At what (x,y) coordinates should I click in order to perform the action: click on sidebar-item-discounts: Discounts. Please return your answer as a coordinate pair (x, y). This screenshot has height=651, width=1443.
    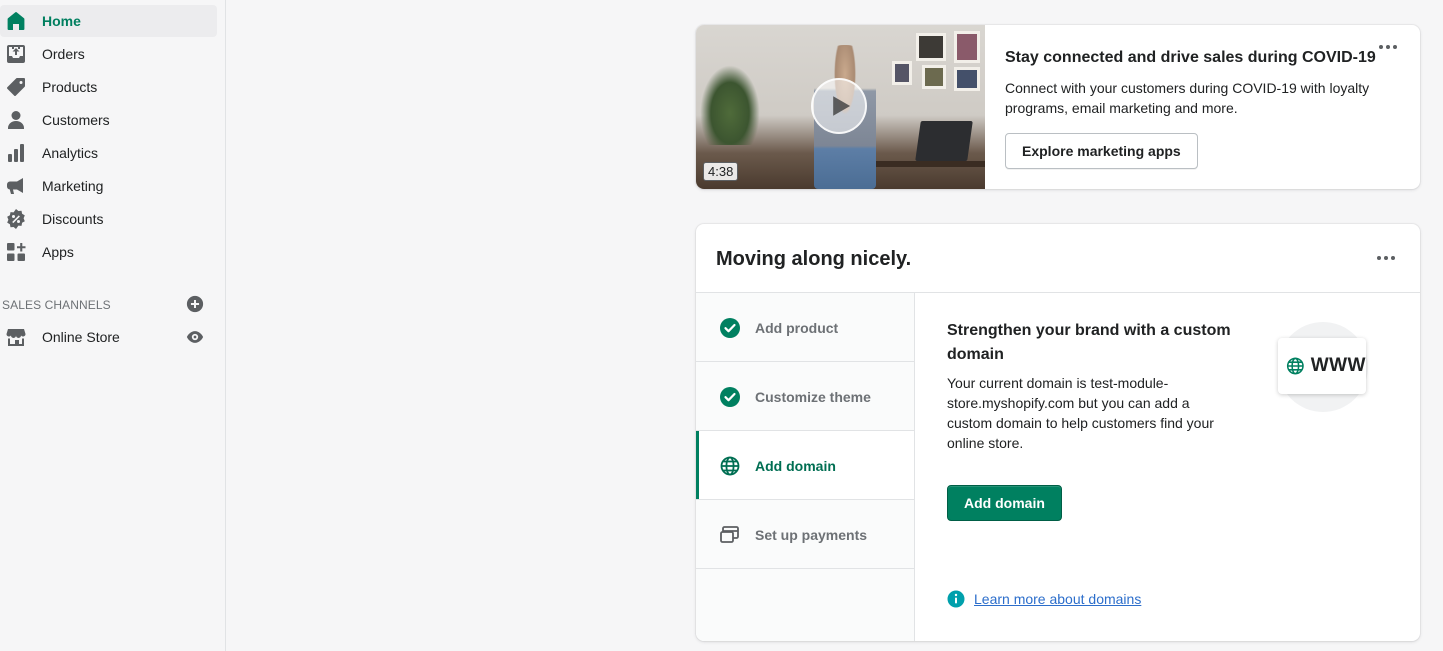
    Looking at the image, I should click on (108, 219).